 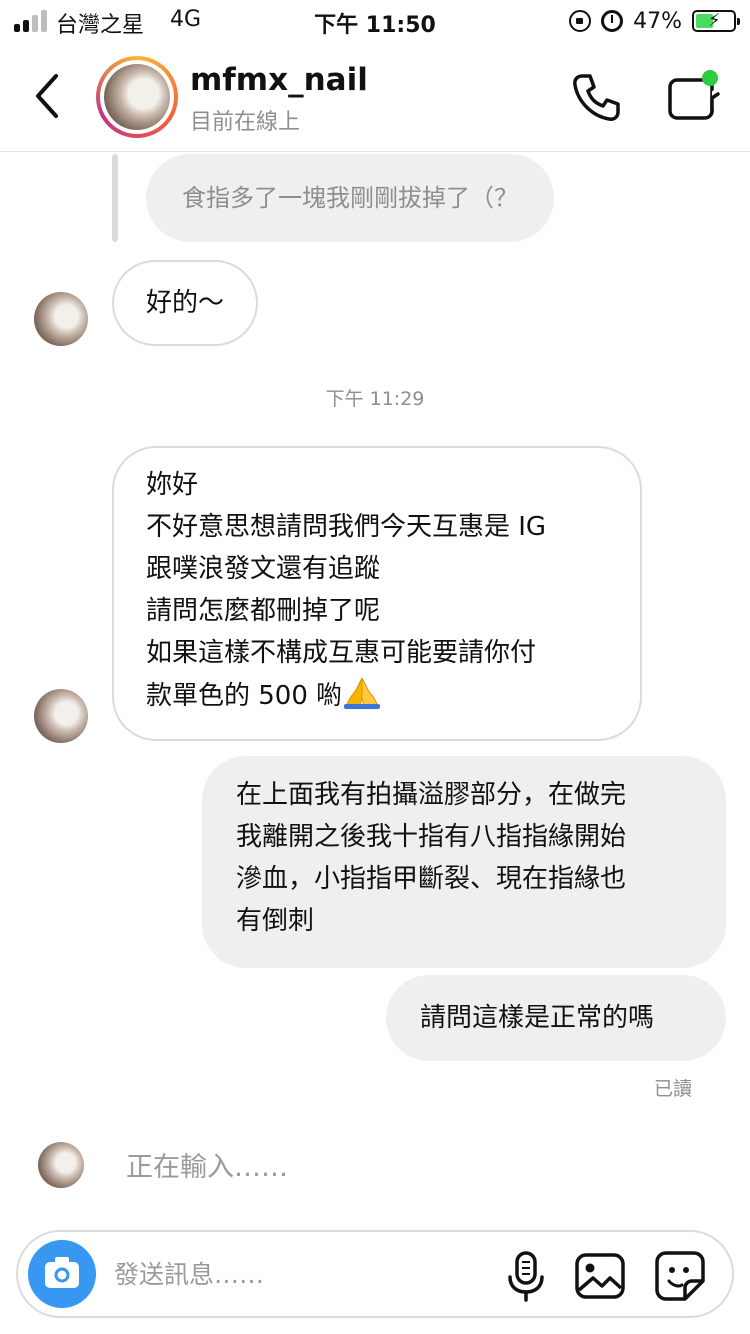 What do you see at coordinates (537, 1018) in the screenshot?
I see `message-text: 請問這樣是正常的嗎` at bounding box center [537, 1018].